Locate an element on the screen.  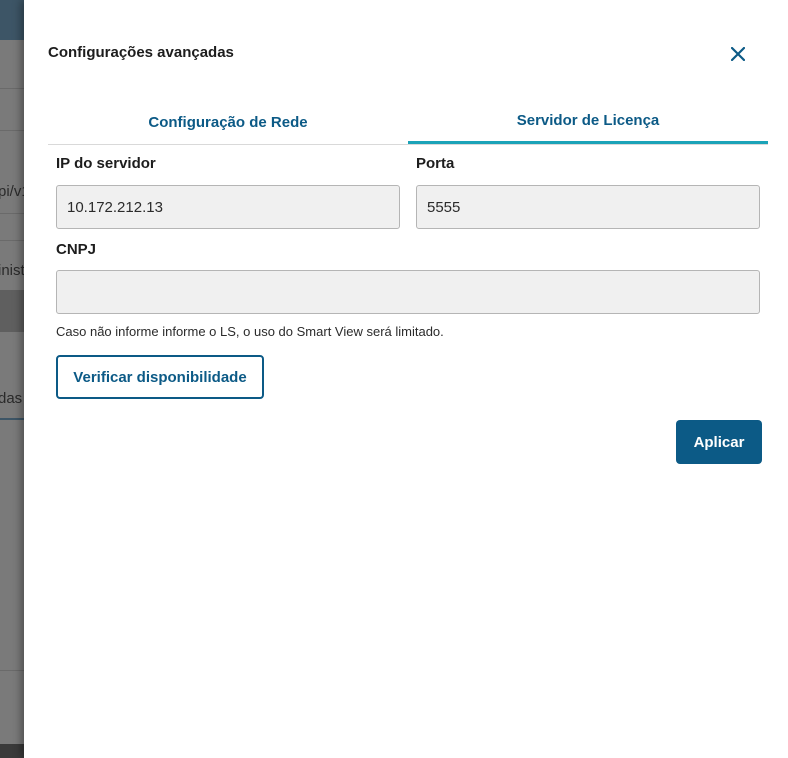
cnpj-label: CNPJ is located at coordinates (76, 249).